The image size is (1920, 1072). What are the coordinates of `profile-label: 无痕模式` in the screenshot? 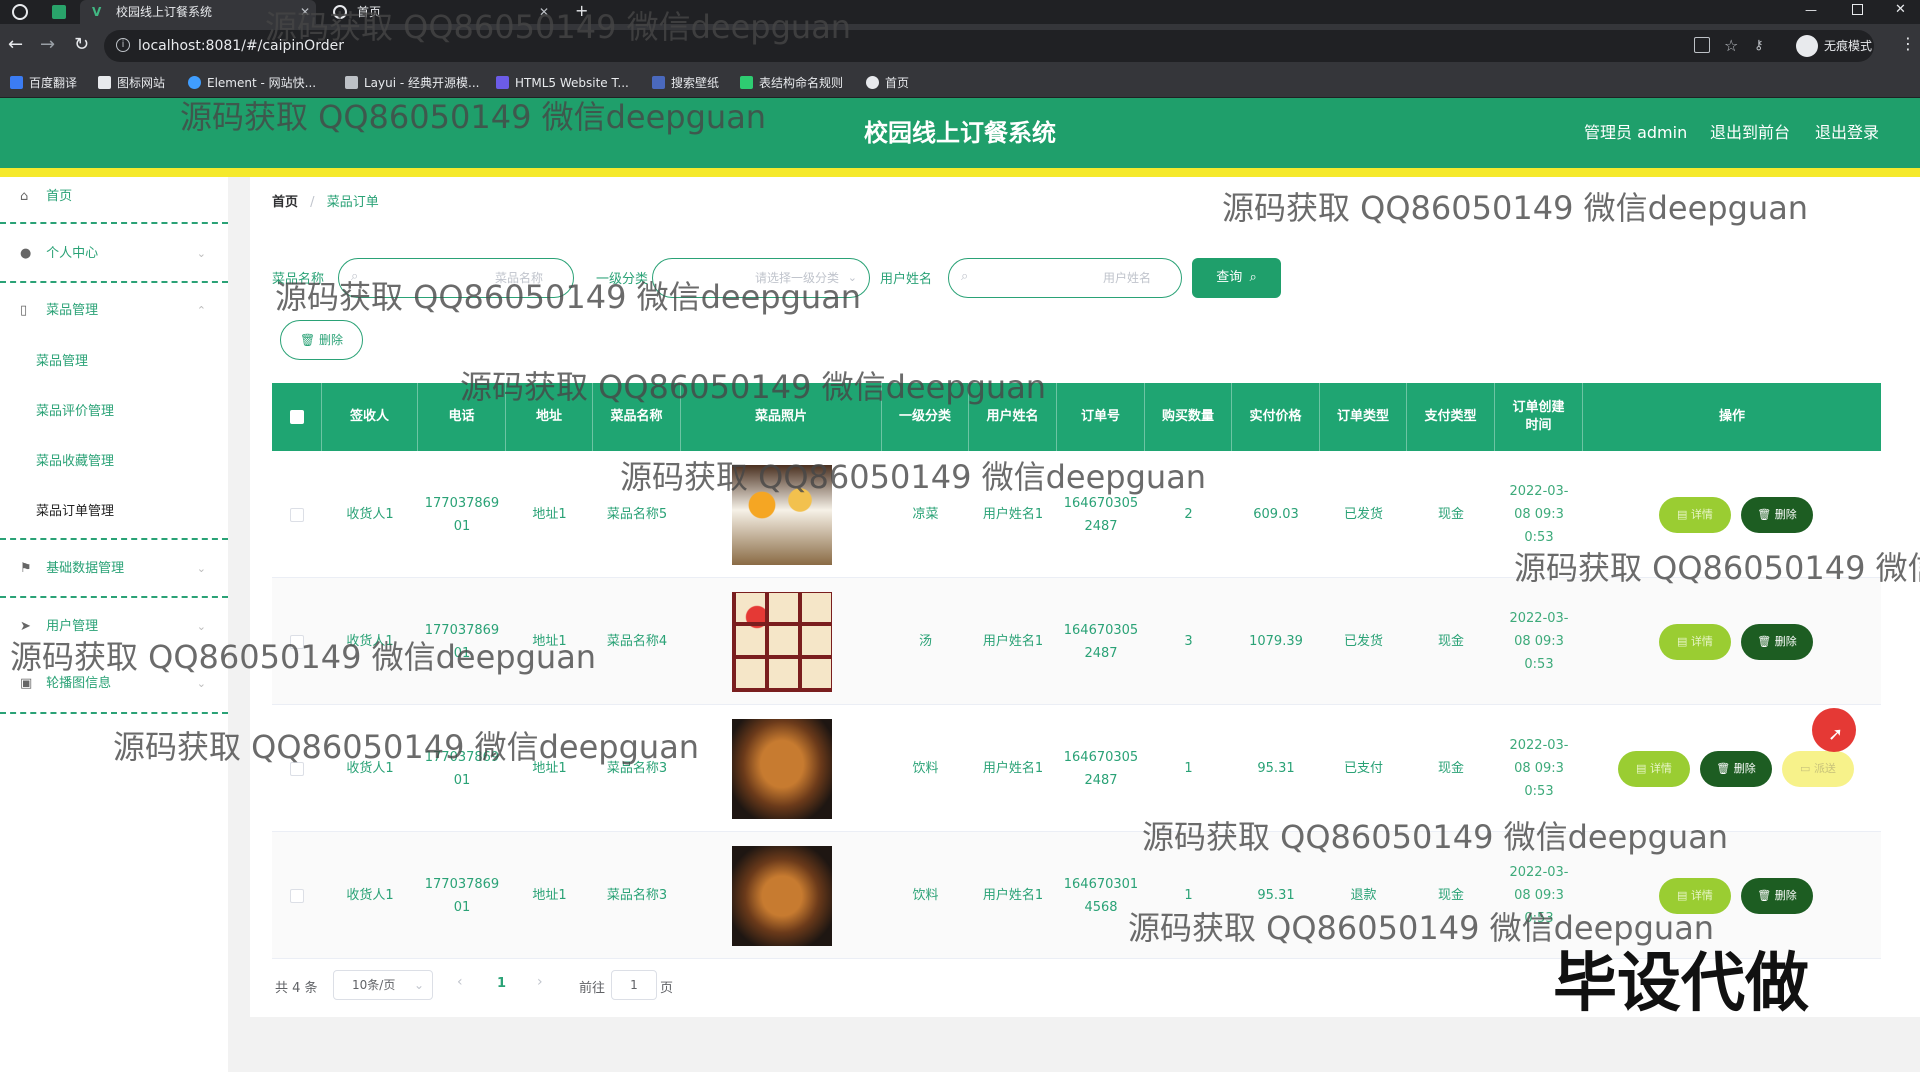 It's located at (1848, 46).